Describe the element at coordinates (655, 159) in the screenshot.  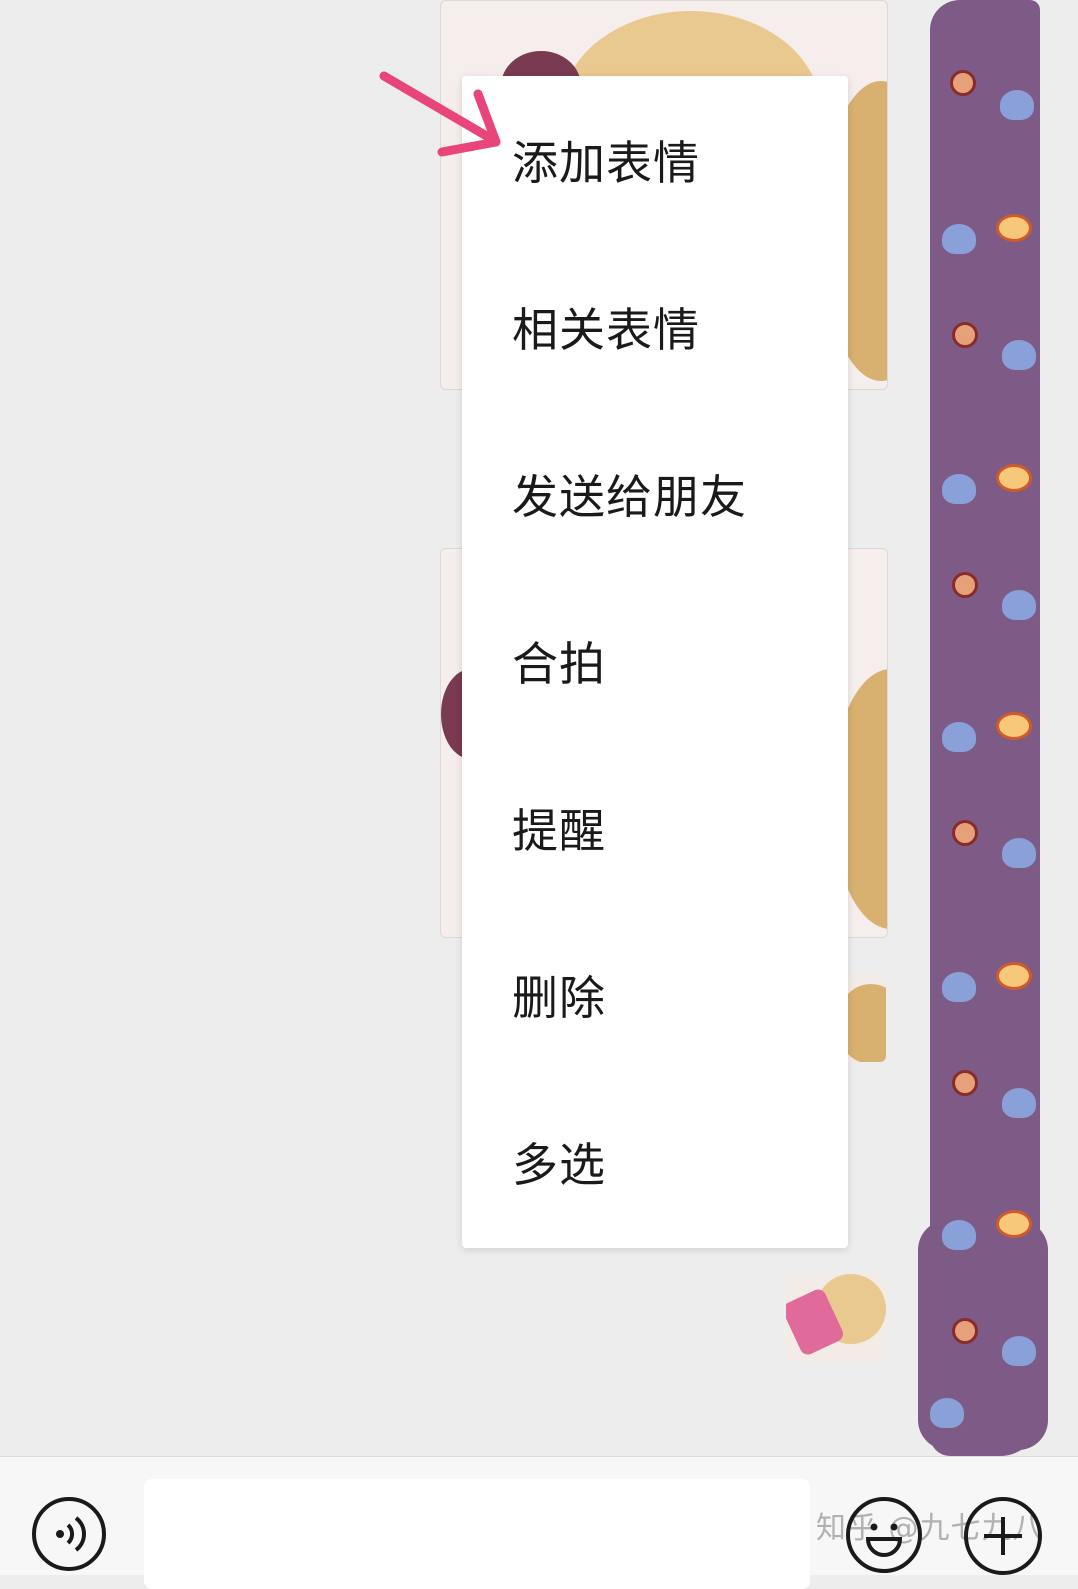
I see `menu-item-add-sticker: 添加表情` at that location.